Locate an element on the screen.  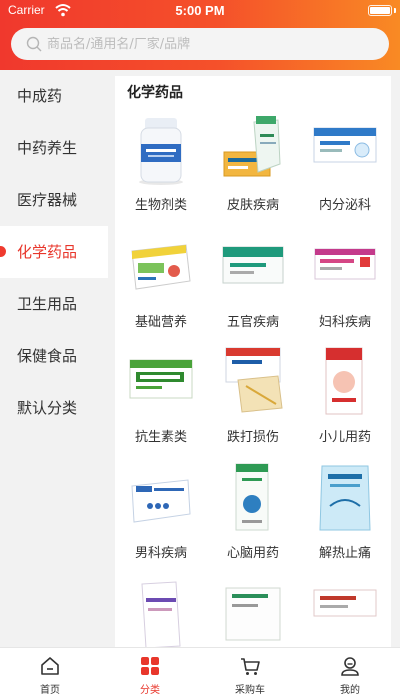
category-cell: 抗生素类 is located at coordinates (161, 404).